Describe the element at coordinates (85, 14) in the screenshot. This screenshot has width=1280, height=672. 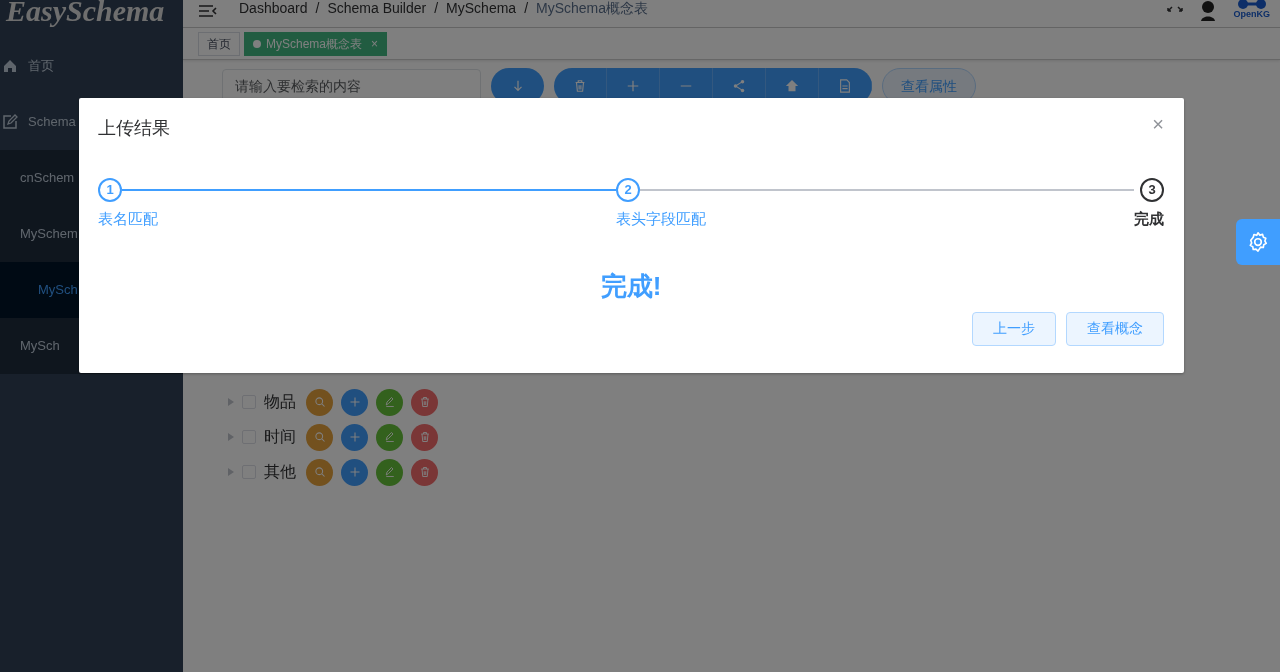
I see `logo: EasySchema` at that location.